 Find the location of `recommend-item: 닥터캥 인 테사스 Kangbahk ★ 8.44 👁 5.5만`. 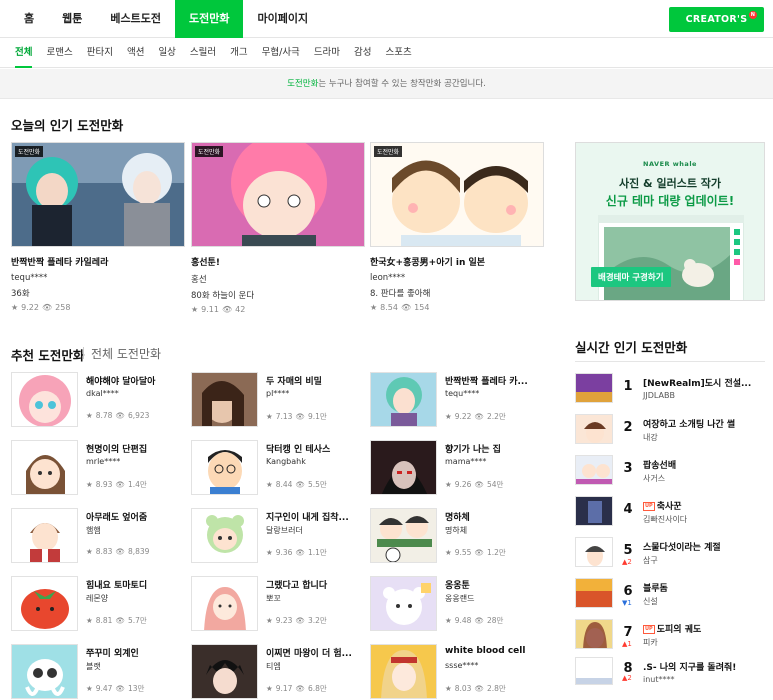

recommend-item: 닥터캥 인 테사스 Kangbahk ★ 8.44 👁 5.5만 is located at coordinates (278, 467).